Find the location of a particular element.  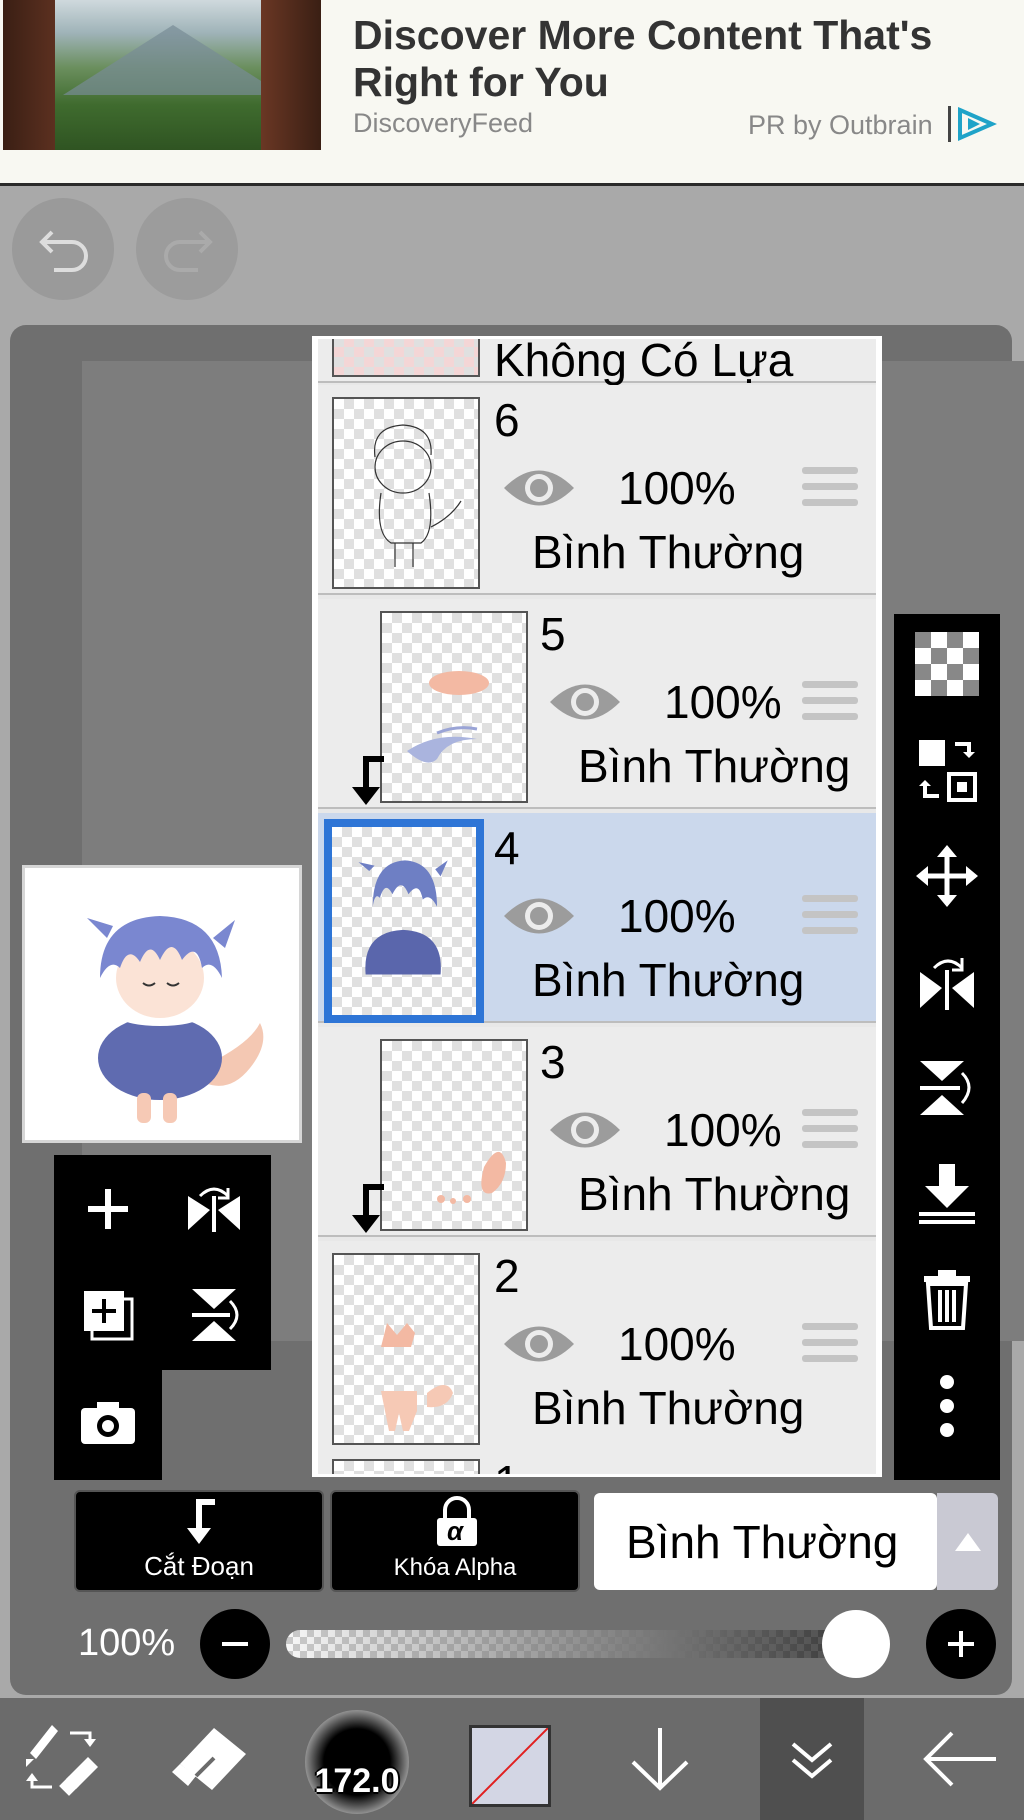

flip-layer-horizontal-button is located at coordinates (214, 1209).